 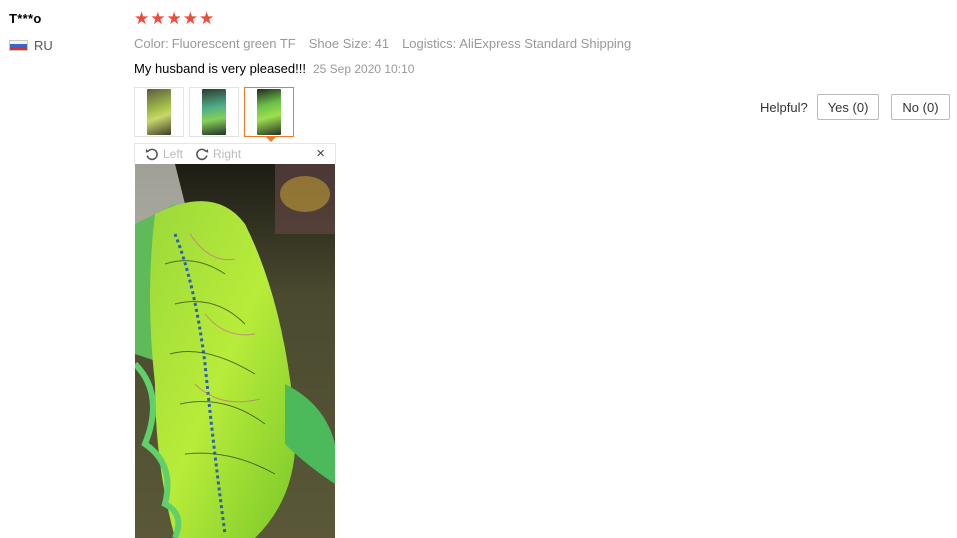 I want to click on rotate-right-icon, so click(x=202, y=154).